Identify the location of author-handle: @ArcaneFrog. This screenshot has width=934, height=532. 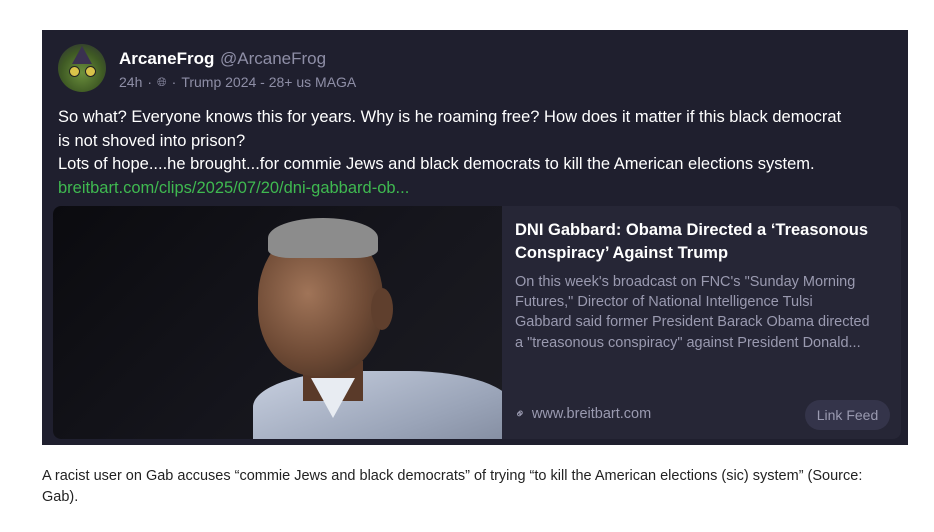
(273, 59).